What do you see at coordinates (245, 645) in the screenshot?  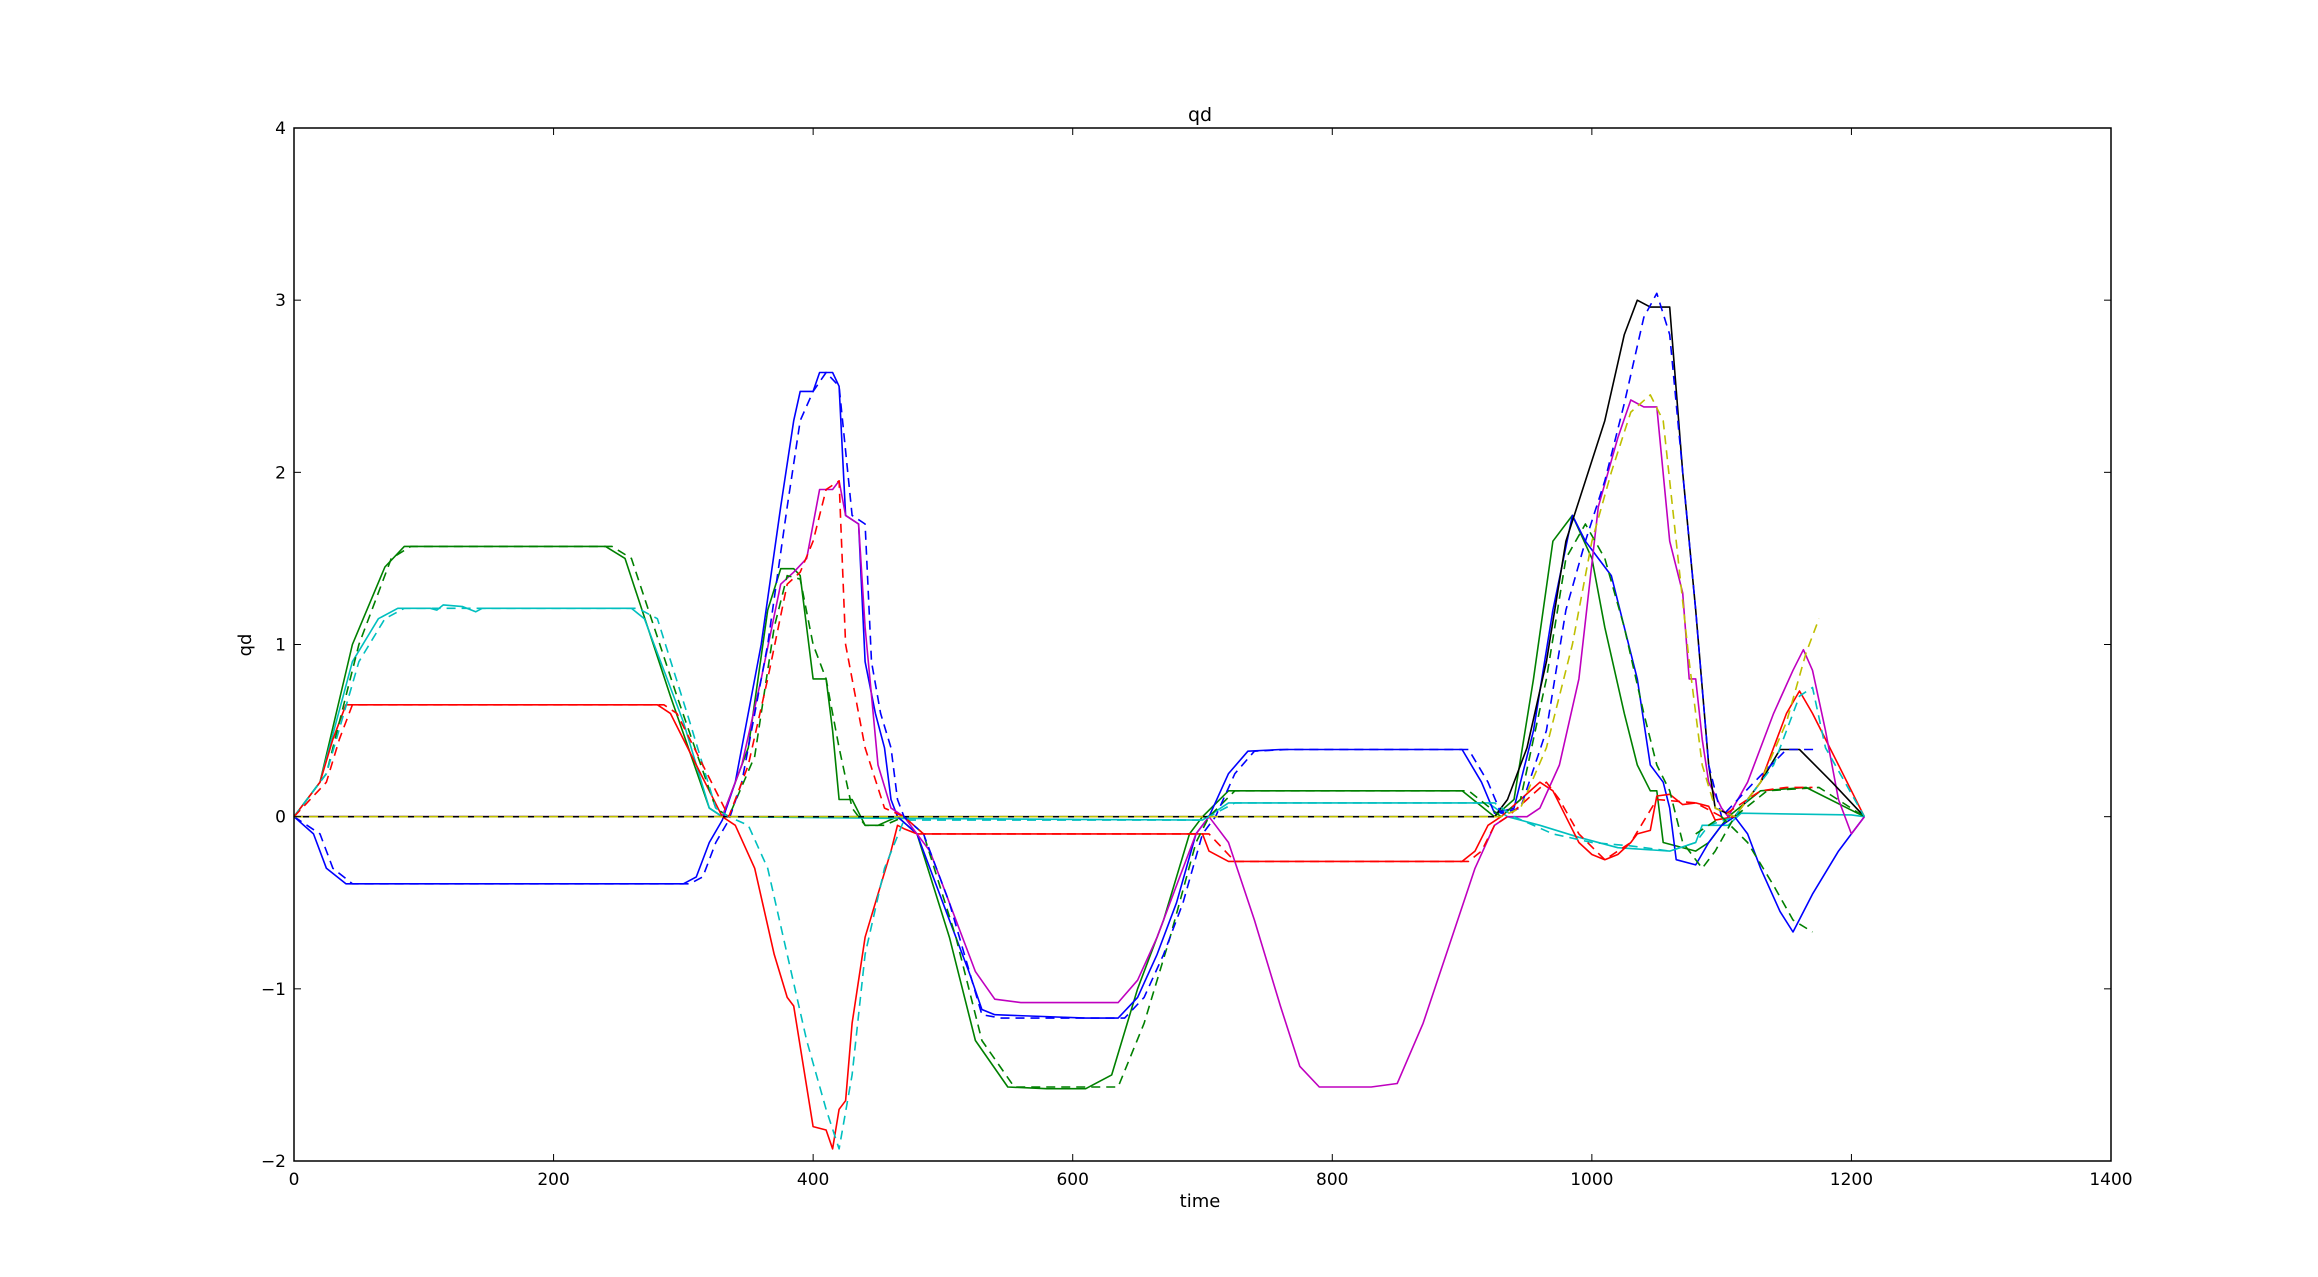 I see `y-axis-label: qd` at bounding box center [245, 645].